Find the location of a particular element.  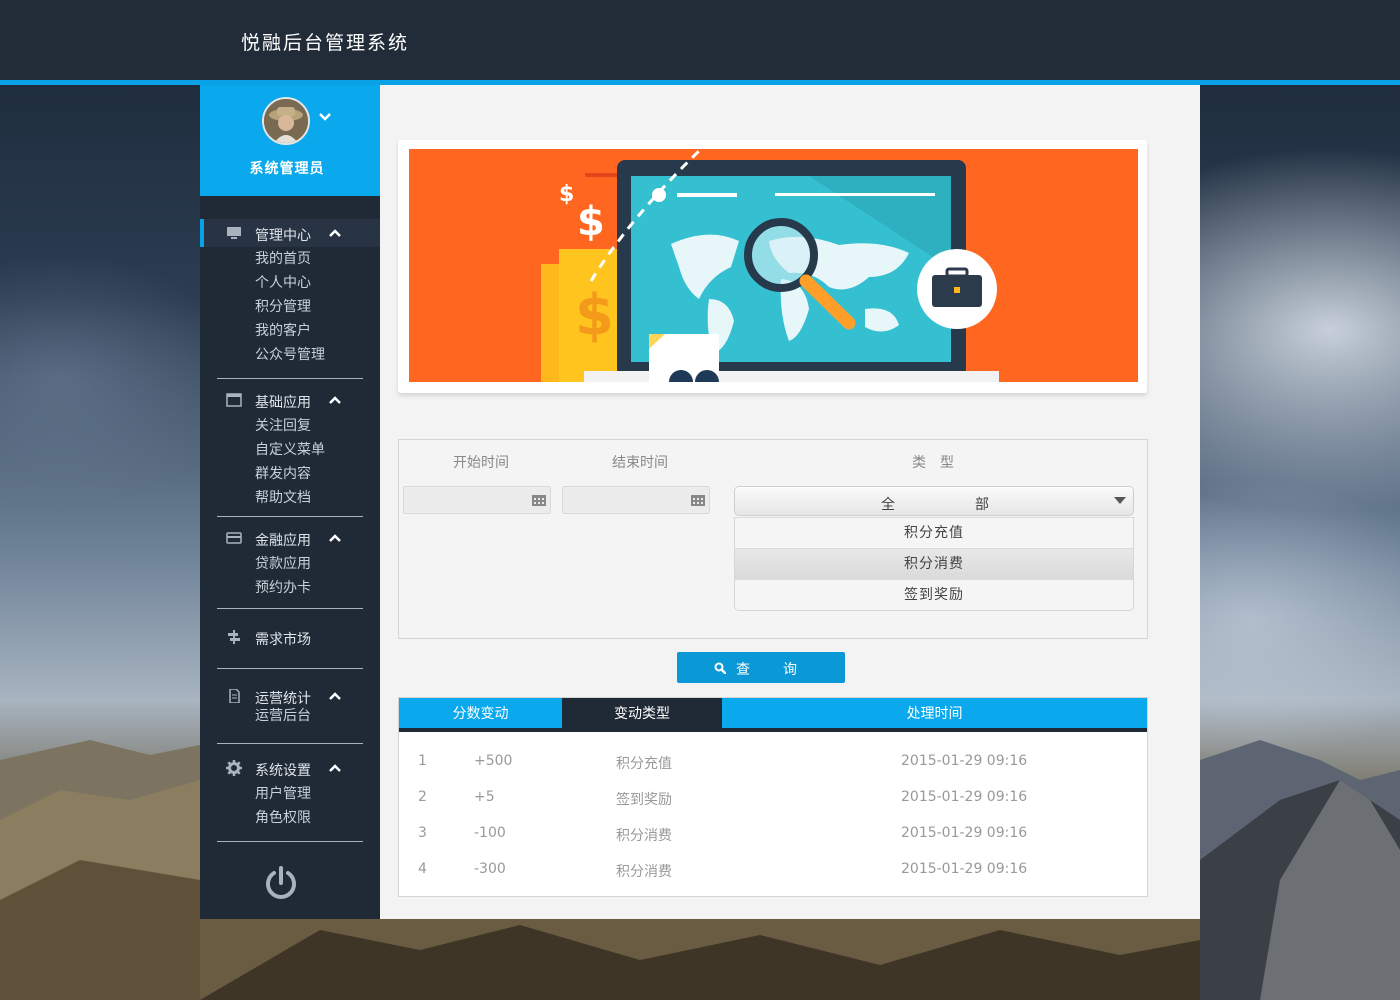

nav-head-basic: 基础应用 is located at coordinates (290, 400).